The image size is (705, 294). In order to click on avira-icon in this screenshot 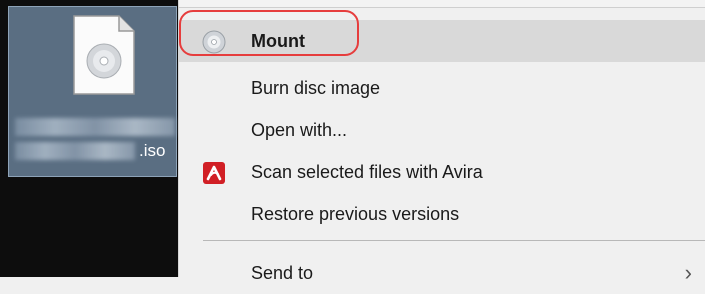, I will do `click(214, 173)`.